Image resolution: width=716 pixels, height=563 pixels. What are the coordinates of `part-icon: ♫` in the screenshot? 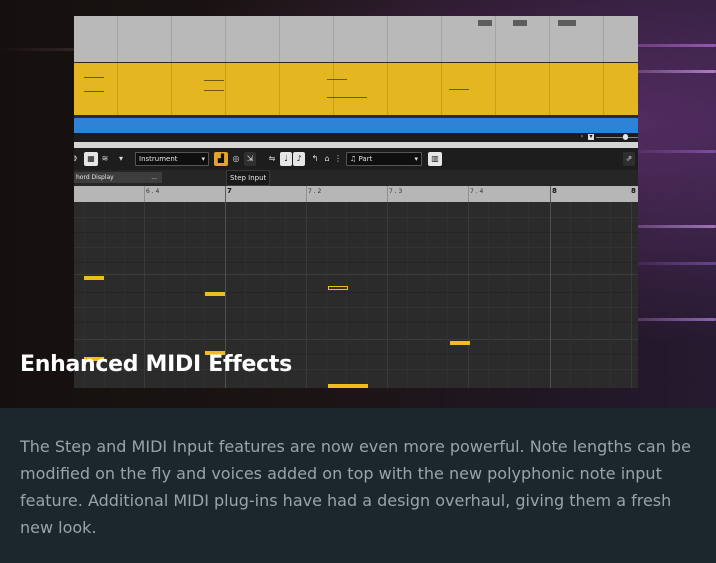 It's located at (354, 159).